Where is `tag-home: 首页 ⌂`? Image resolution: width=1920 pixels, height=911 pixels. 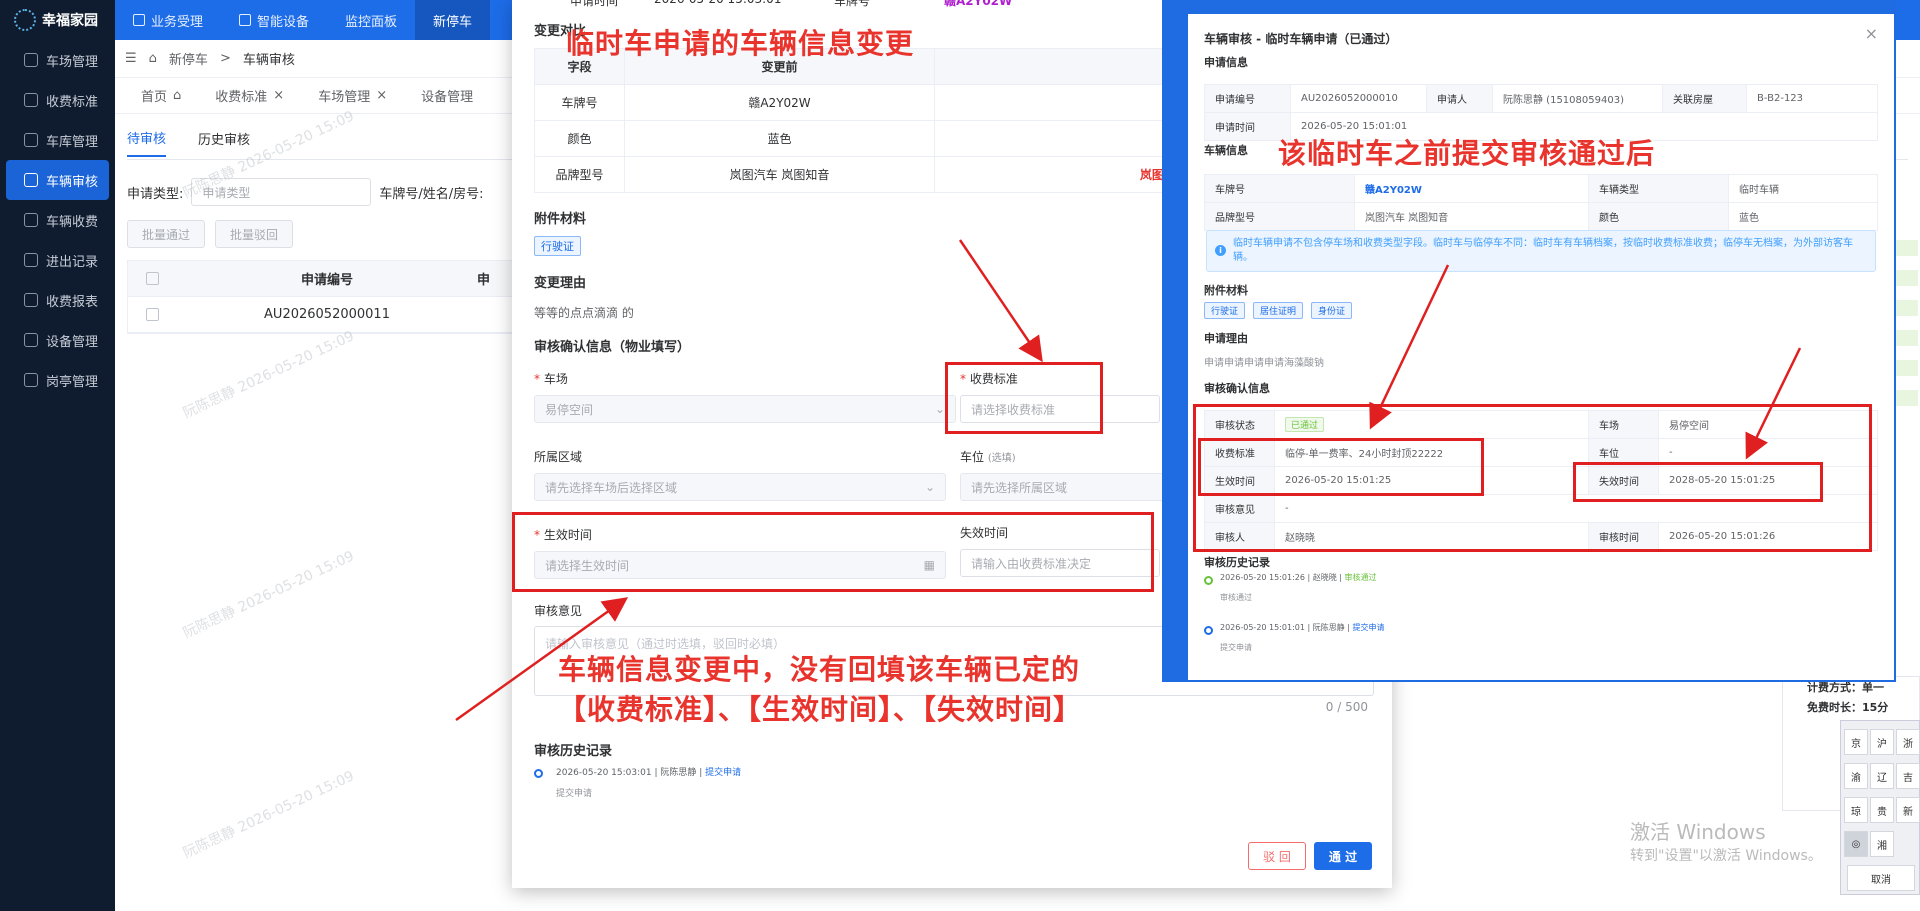 tag-home: 首页 ⌂ is located at coordinates (161, 96).